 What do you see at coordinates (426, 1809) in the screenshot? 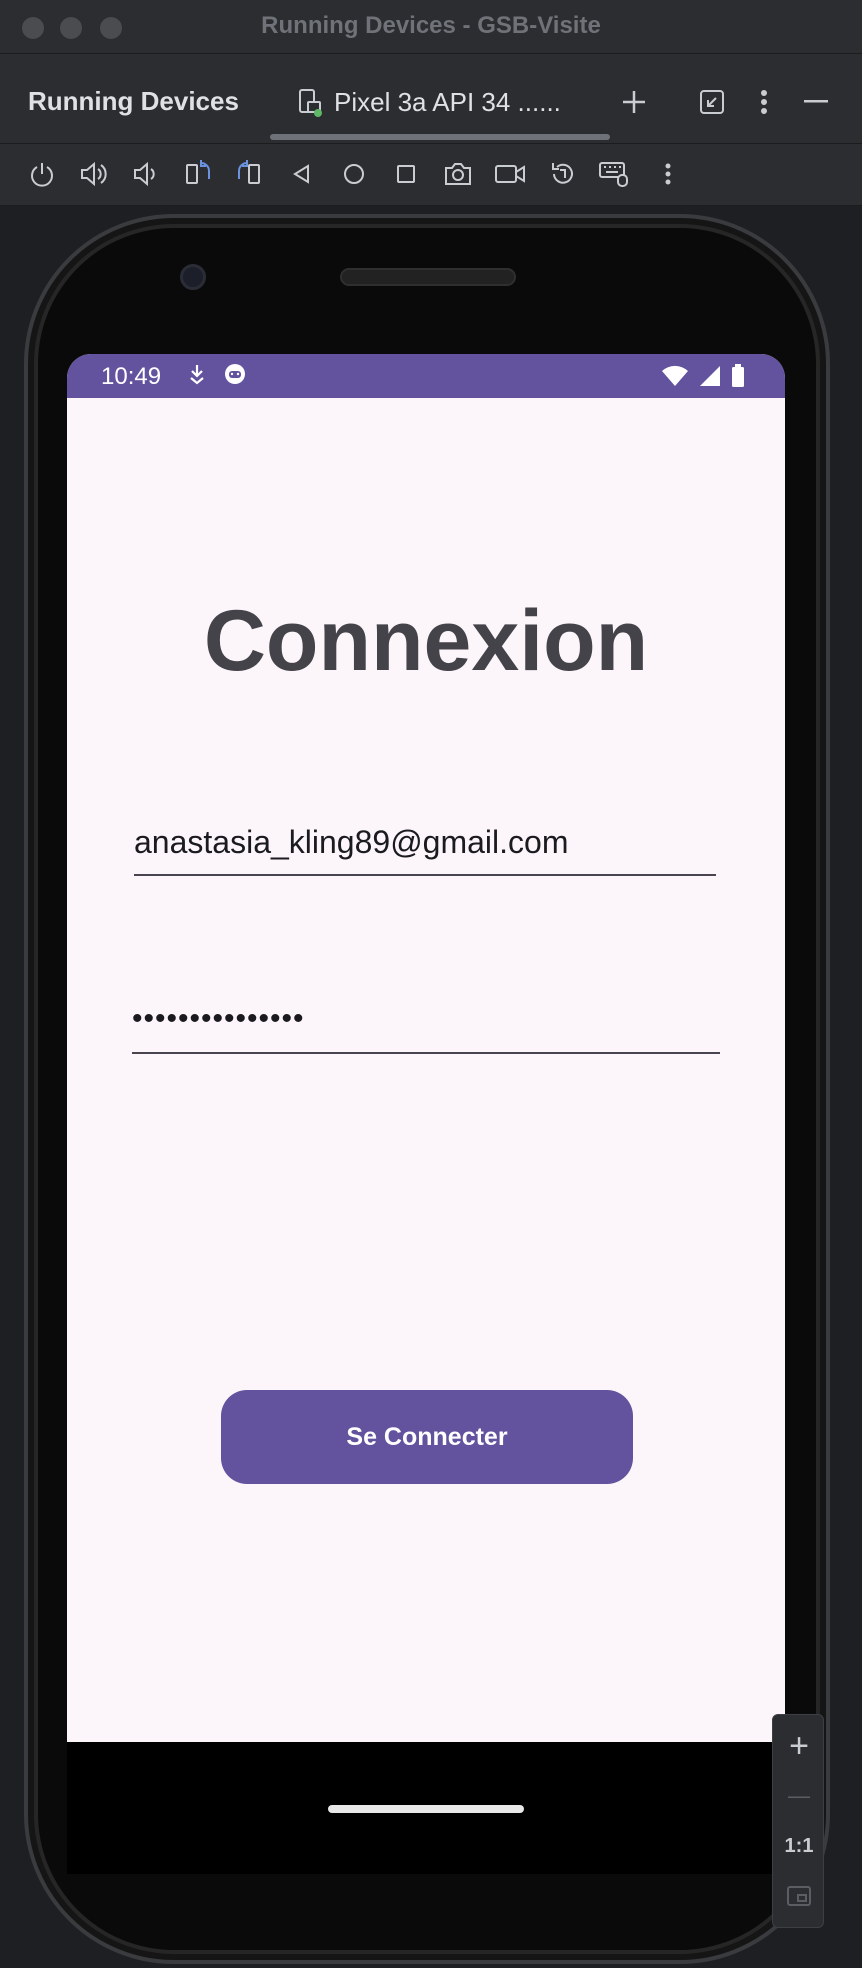
I see `gesture-home-handle` at bounding box center [426, 1809].